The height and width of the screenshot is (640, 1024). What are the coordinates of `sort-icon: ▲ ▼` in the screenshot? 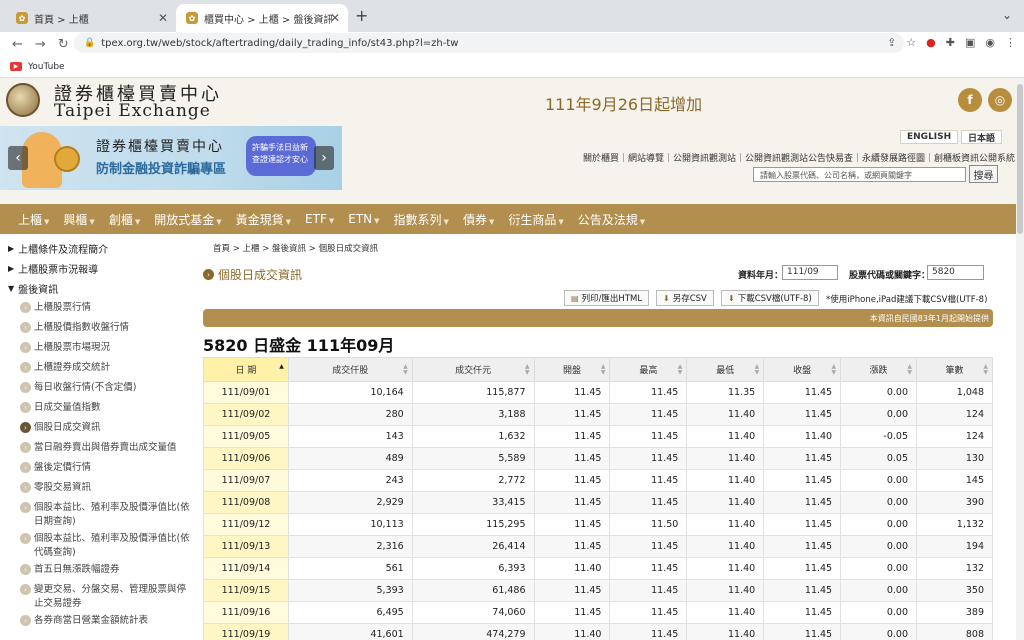 It's located at (405, 369).